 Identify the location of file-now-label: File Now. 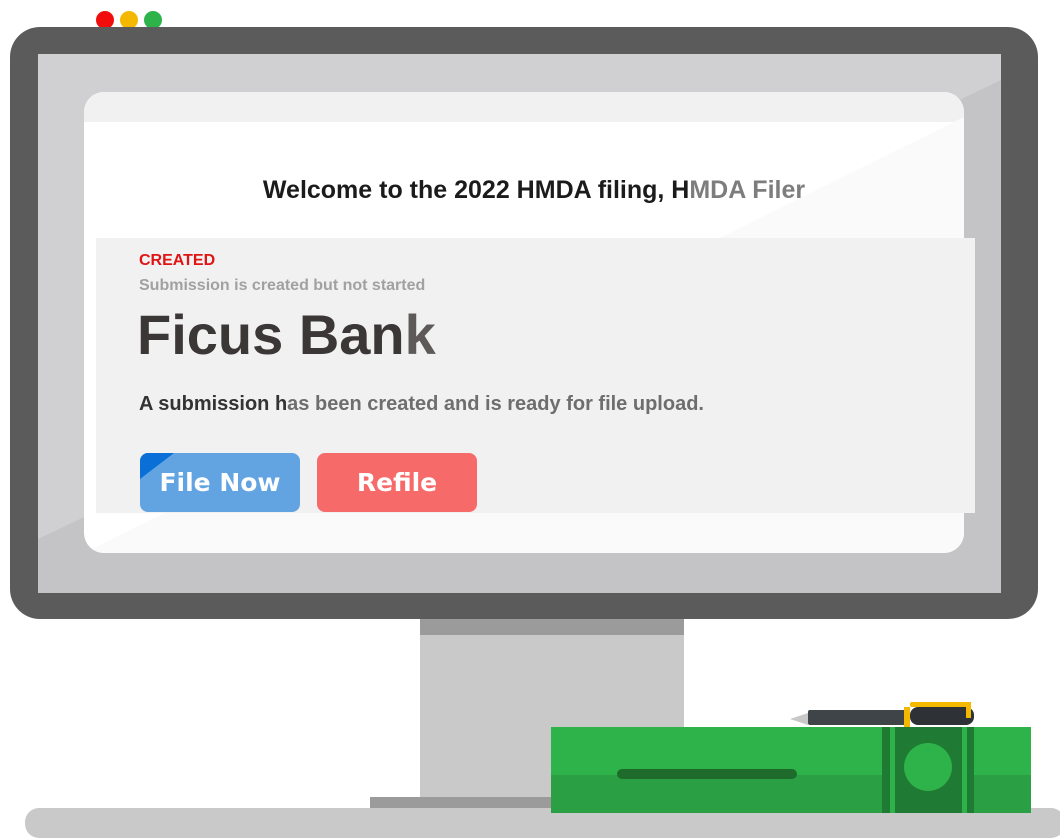
(220, 482).